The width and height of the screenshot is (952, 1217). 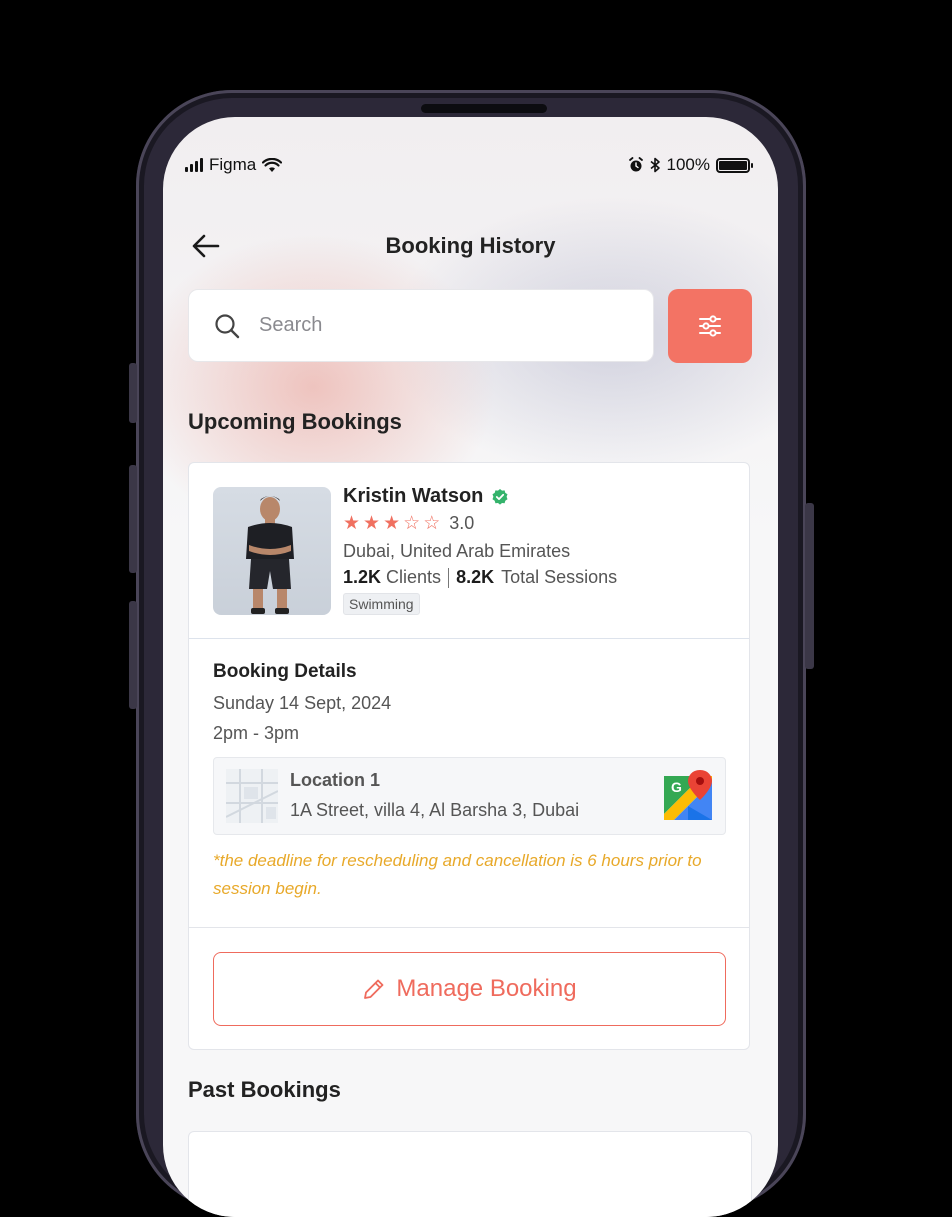 What do you see at coordinates (676, 787) in the screenshot?
I see `svg-text: G` at bounding box center [676, 787].